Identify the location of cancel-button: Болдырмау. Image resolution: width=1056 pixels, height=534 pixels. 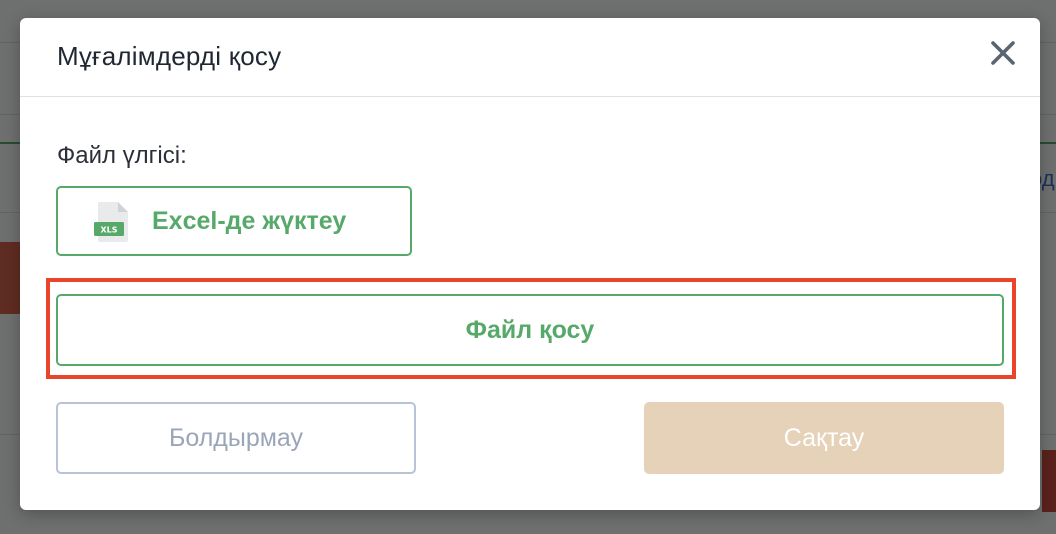
(236, 438).